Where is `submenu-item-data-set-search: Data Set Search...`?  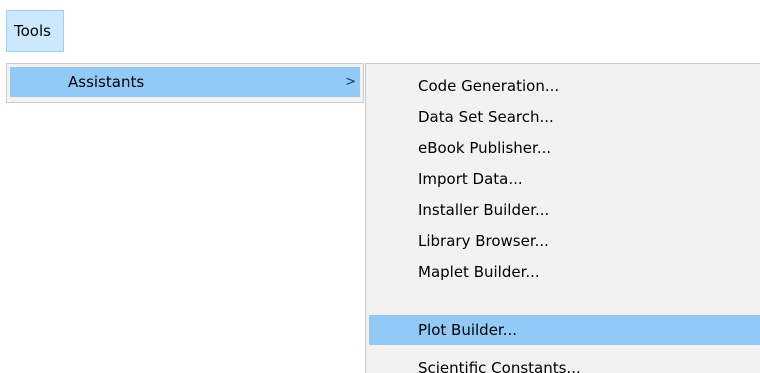
submenu-item-data-set-search: Data Set Search... is located at coordinates (564, 117).